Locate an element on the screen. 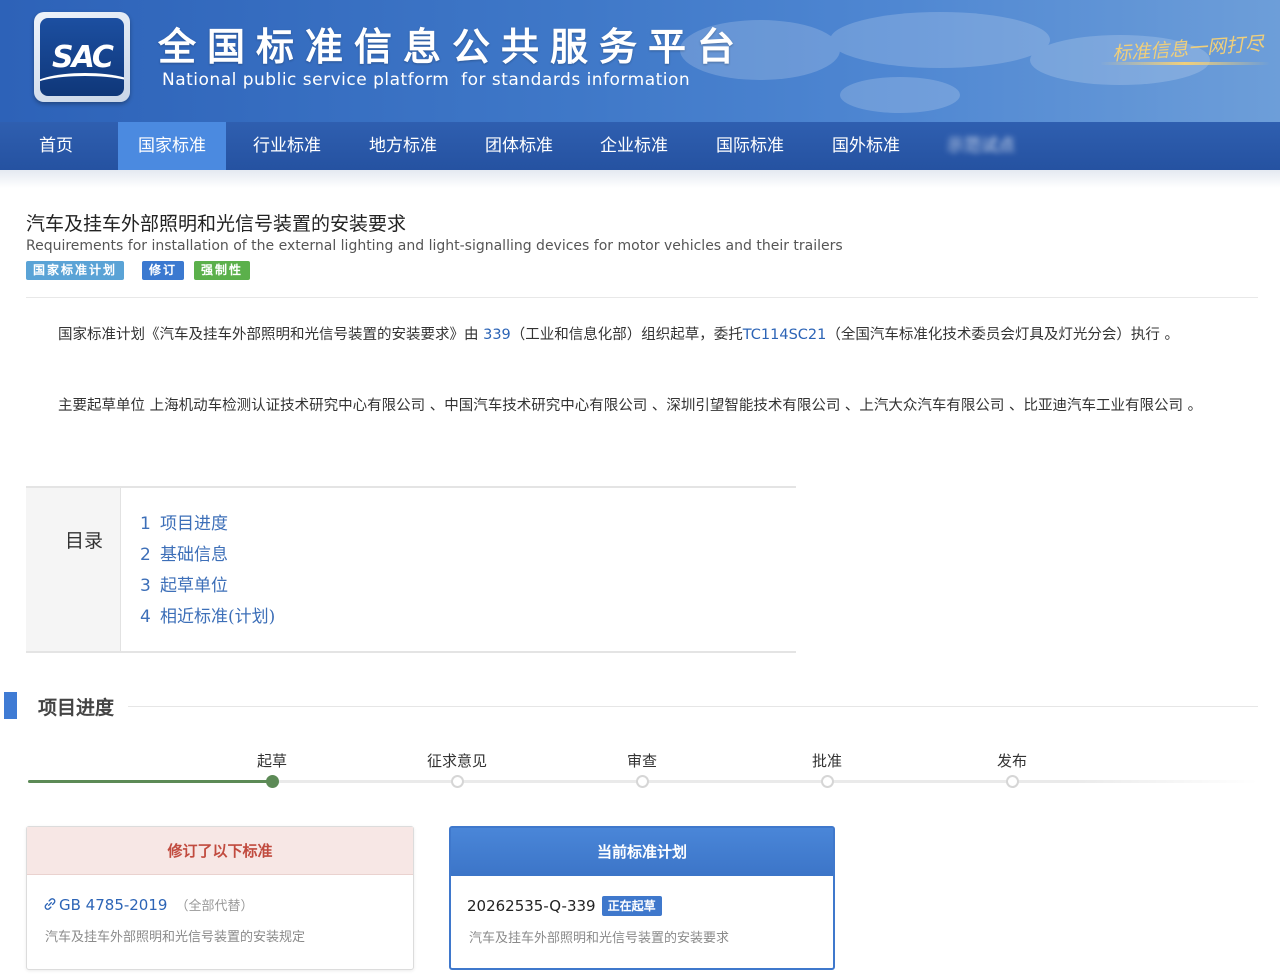 The height and width of the screenshot is (980, 1280). toc-item-progress: 1 项目进度 is located at coordinates (184, 521).